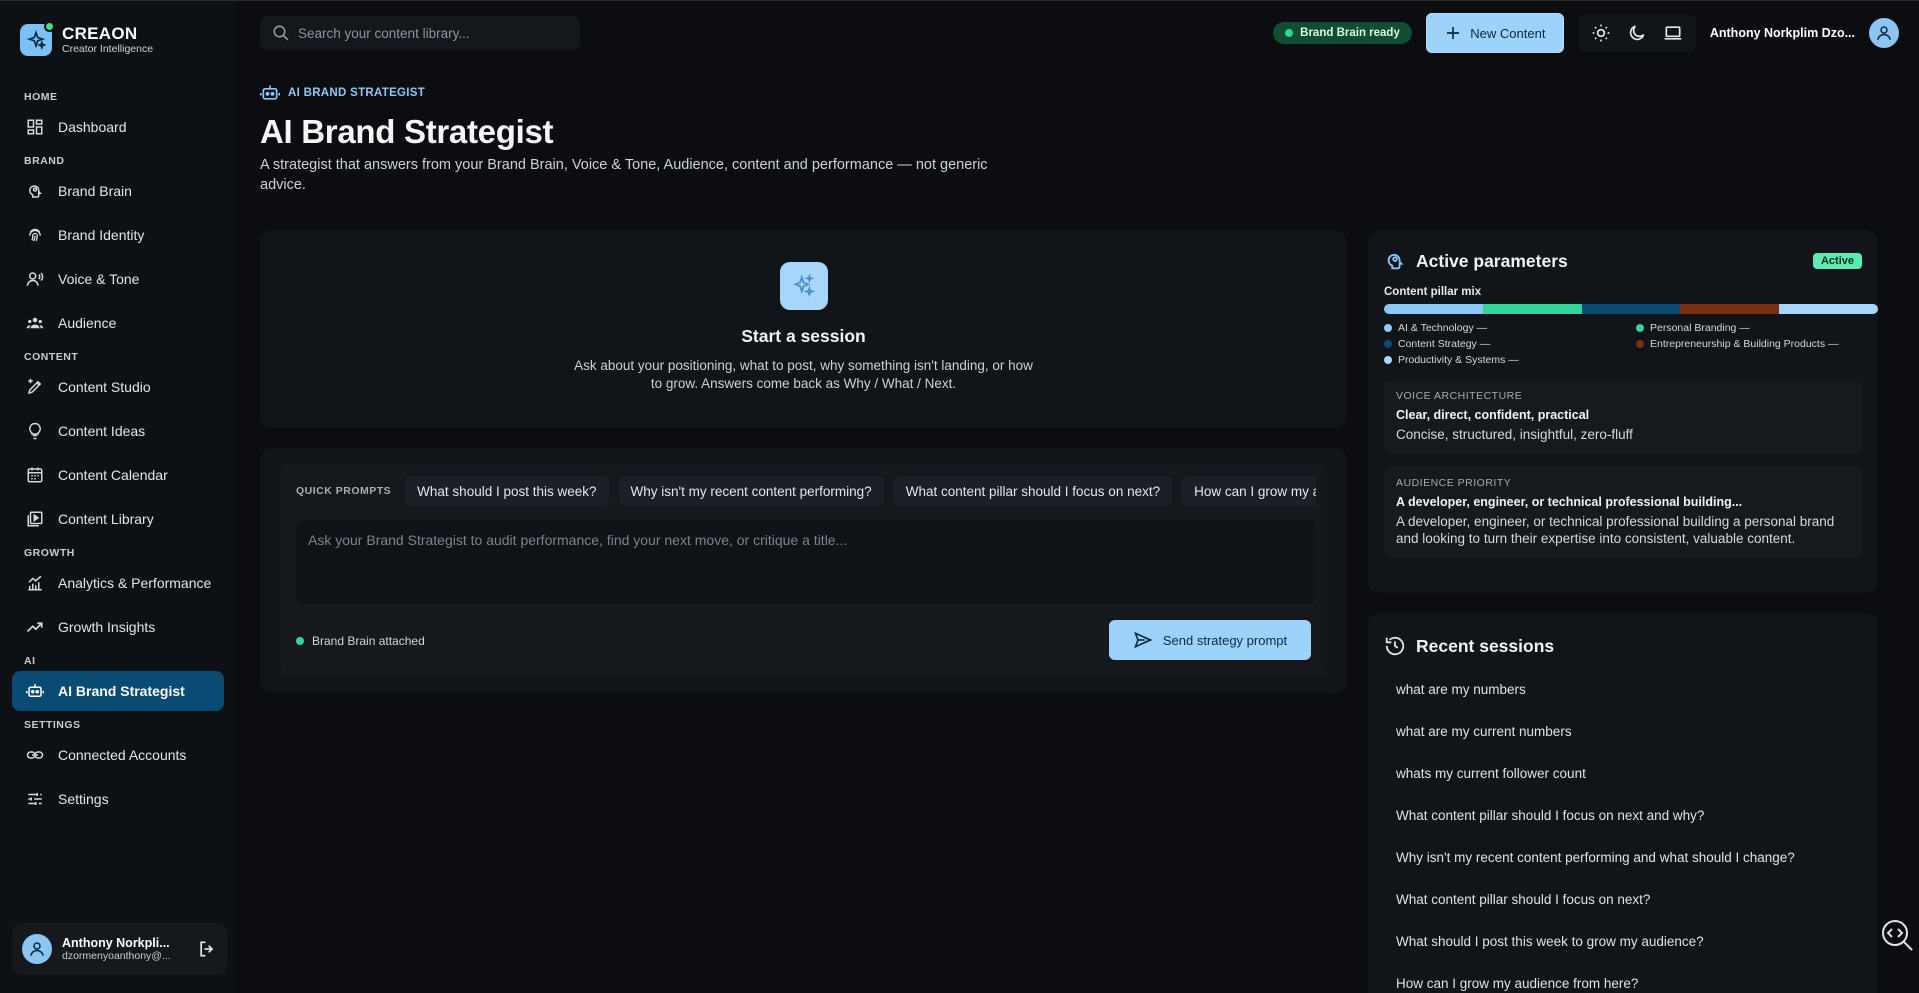 This screenshot has width=1919, height=993. Describe the element at coordinates (428, 33) in the screenshot. I see `search-input` at that location.